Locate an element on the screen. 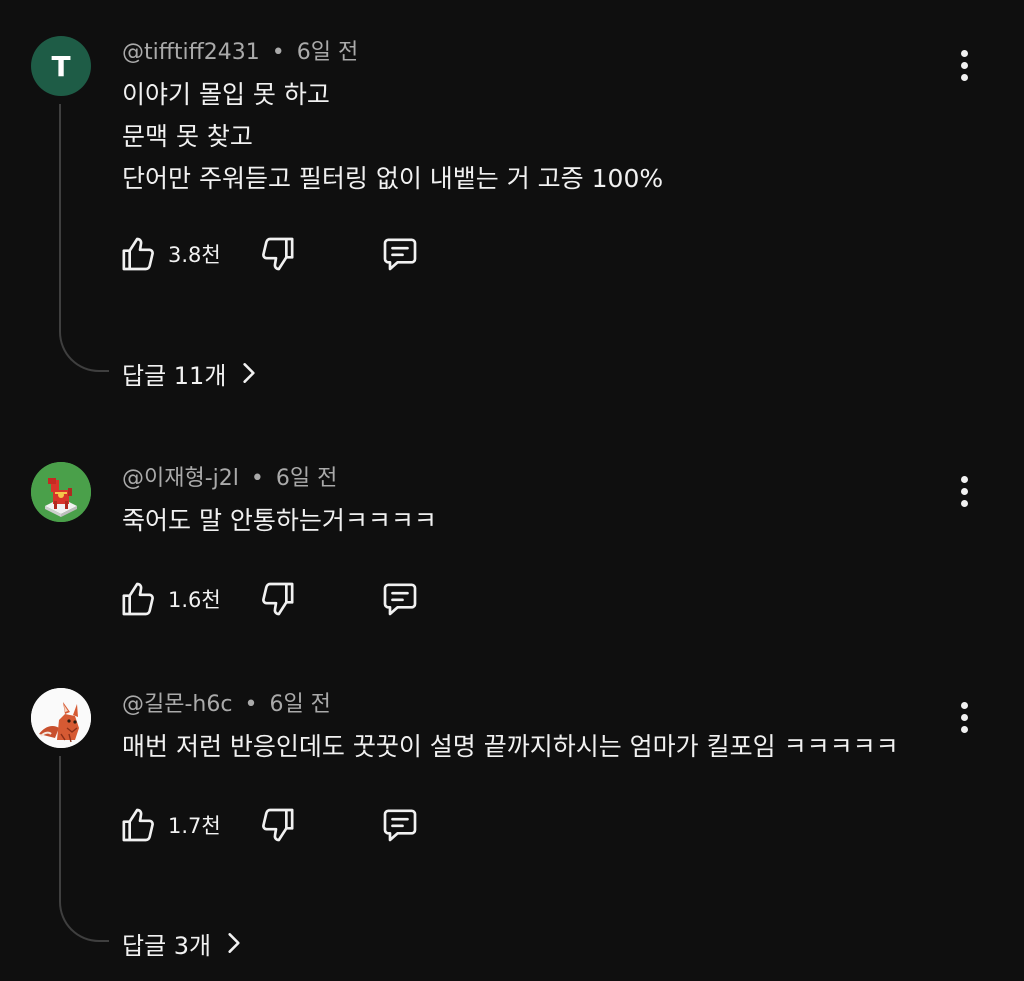 The width and height of the screenshot is (1024, 981). comment-text: 매번 저런 반응인데도 꿋꿋이 설명 끝까지하시는 엄마가 킬포임 ㅋㅋㅋㅋㅋ is located at coordinates (510, 747).